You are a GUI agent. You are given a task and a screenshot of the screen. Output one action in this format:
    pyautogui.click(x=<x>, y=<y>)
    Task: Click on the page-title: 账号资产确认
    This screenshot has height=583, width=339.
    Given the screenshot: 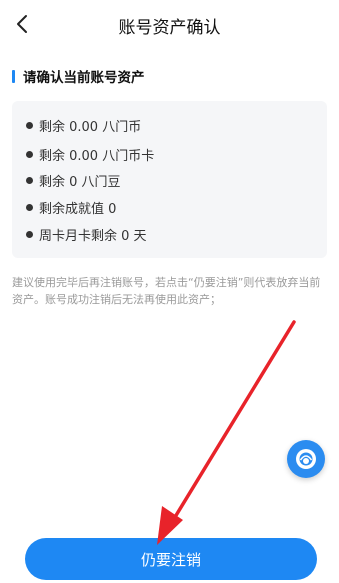 What is the action you would take?
    pyautogui.click(x=169, y=28)
    